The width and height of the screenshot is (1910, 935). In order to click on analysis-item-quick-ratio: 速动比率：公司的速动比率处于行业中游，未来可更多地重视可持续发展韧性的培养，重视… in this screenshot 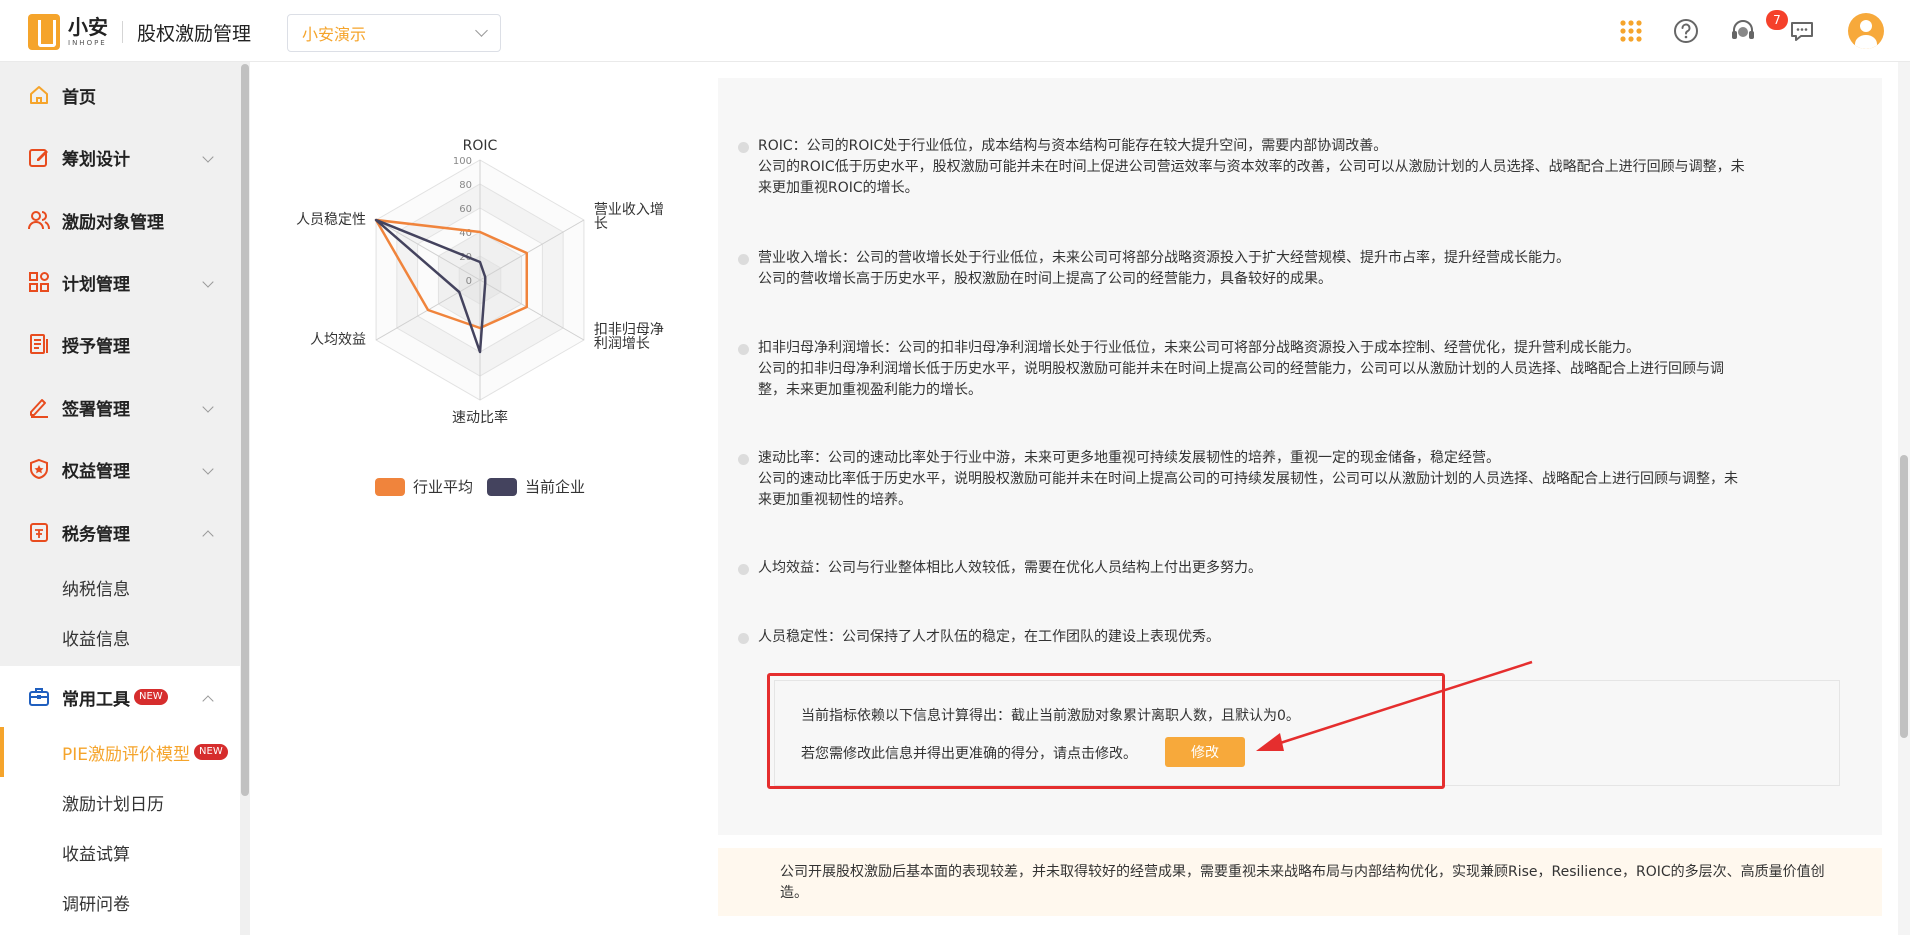, I will do `click(1293, 479)`.